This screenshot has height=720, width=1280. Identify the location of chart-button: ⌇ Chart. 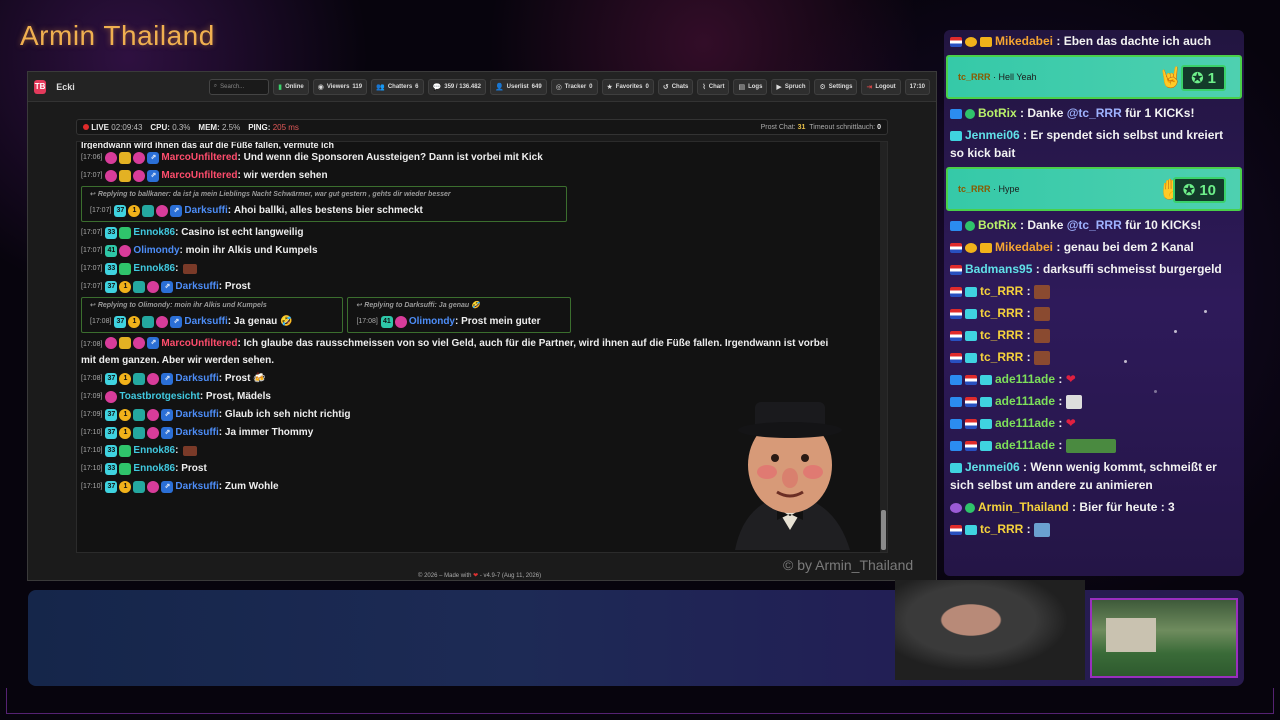
(713, 86).